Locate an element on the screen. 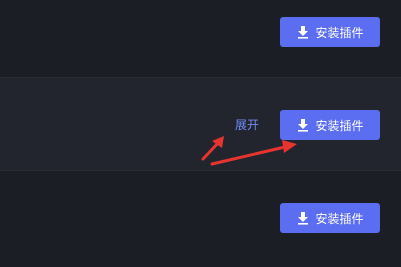 This screenshot has width=401, height=267. expand-link: 展开 is located at coordinates (247, 124).